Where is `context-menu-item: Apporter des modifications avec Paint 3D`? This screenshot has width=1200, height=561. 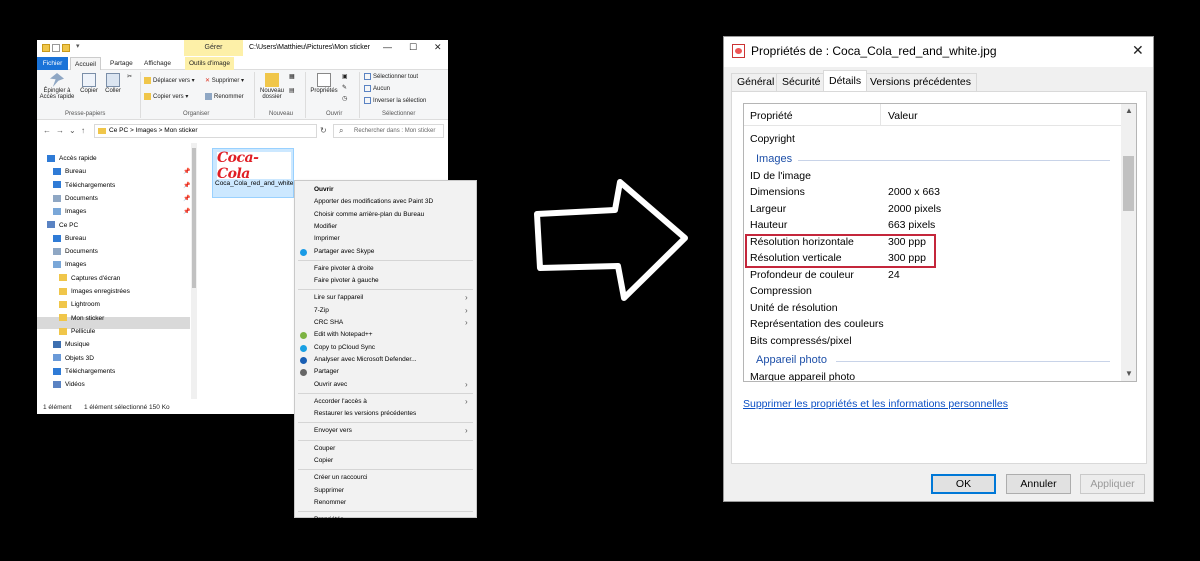 context-menu-item: Apporter des modifications avec Paint 3D is located at coordinates (373, 202).